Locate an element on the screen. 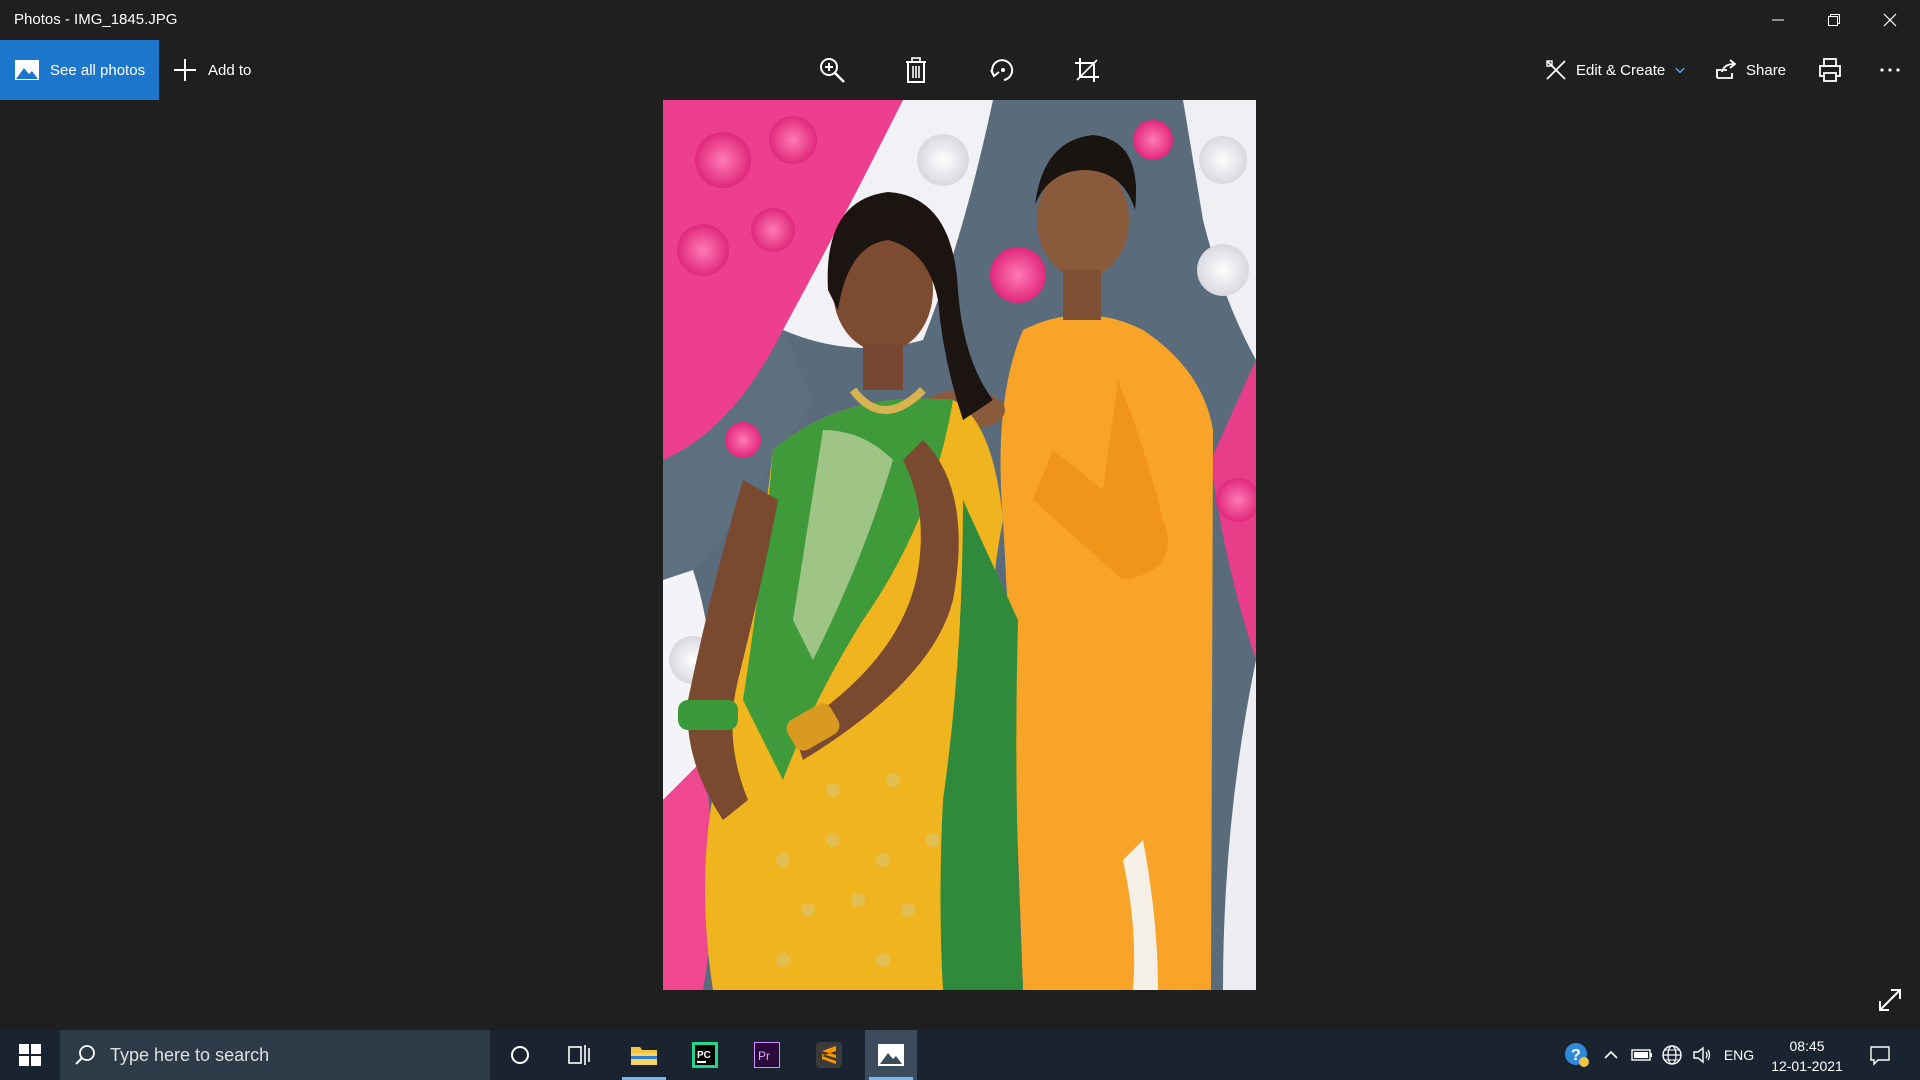 Image resolution: width=1920 pixels, height=1080 pixels. battery-icon is located at coordinates (1641, 1055).